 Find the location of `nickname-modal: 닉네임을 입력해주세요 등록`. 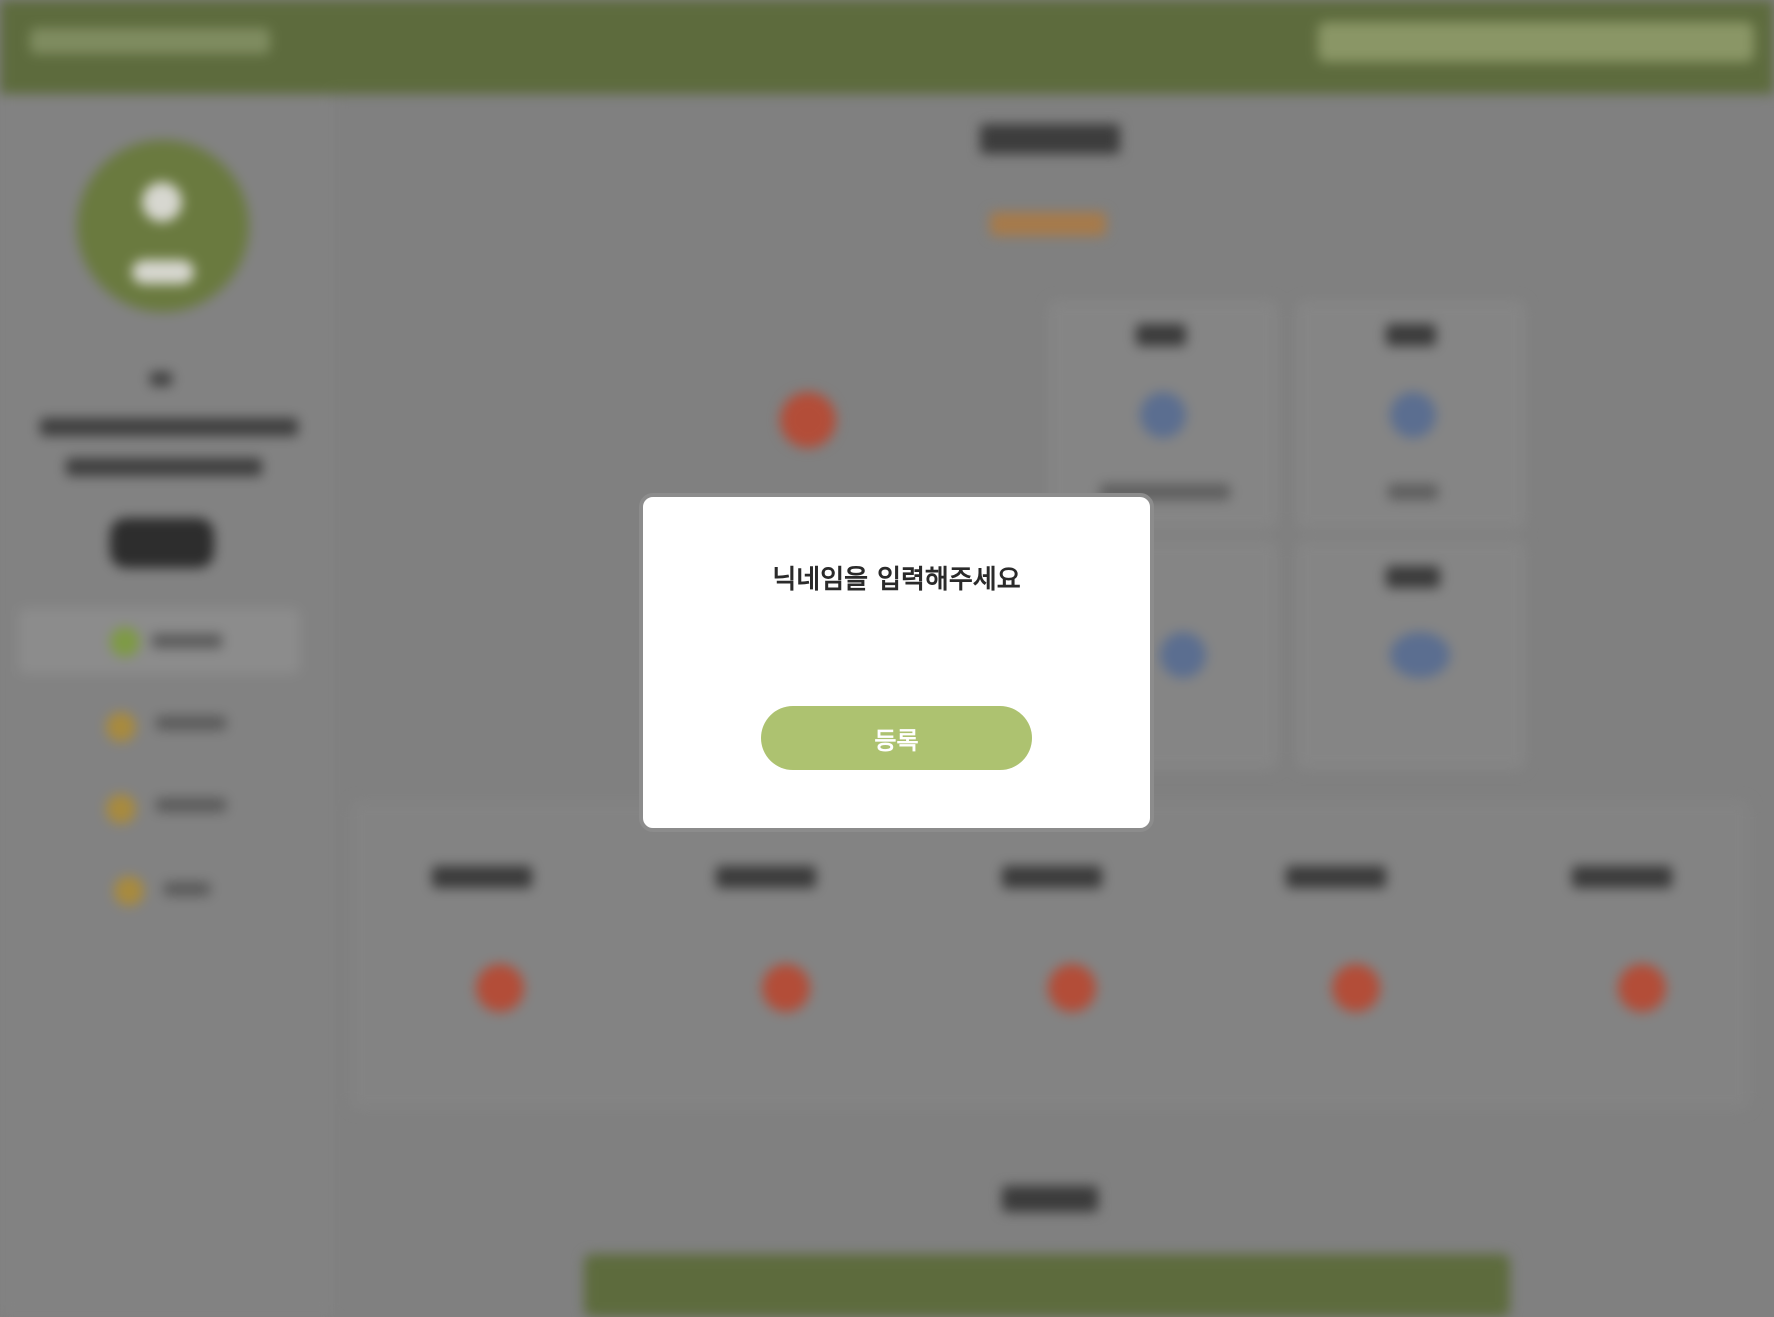

nickname-modal: 닉네임을 입력해주세요 등록 is located at coordinates (896, 662).